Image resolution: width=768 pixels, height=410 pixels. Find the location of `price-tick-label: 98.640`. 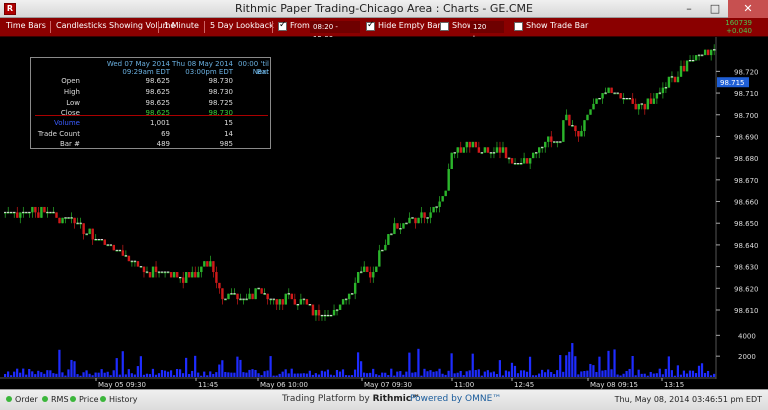

price-tick-label: 98.640 is located at coordinates (746, 246).